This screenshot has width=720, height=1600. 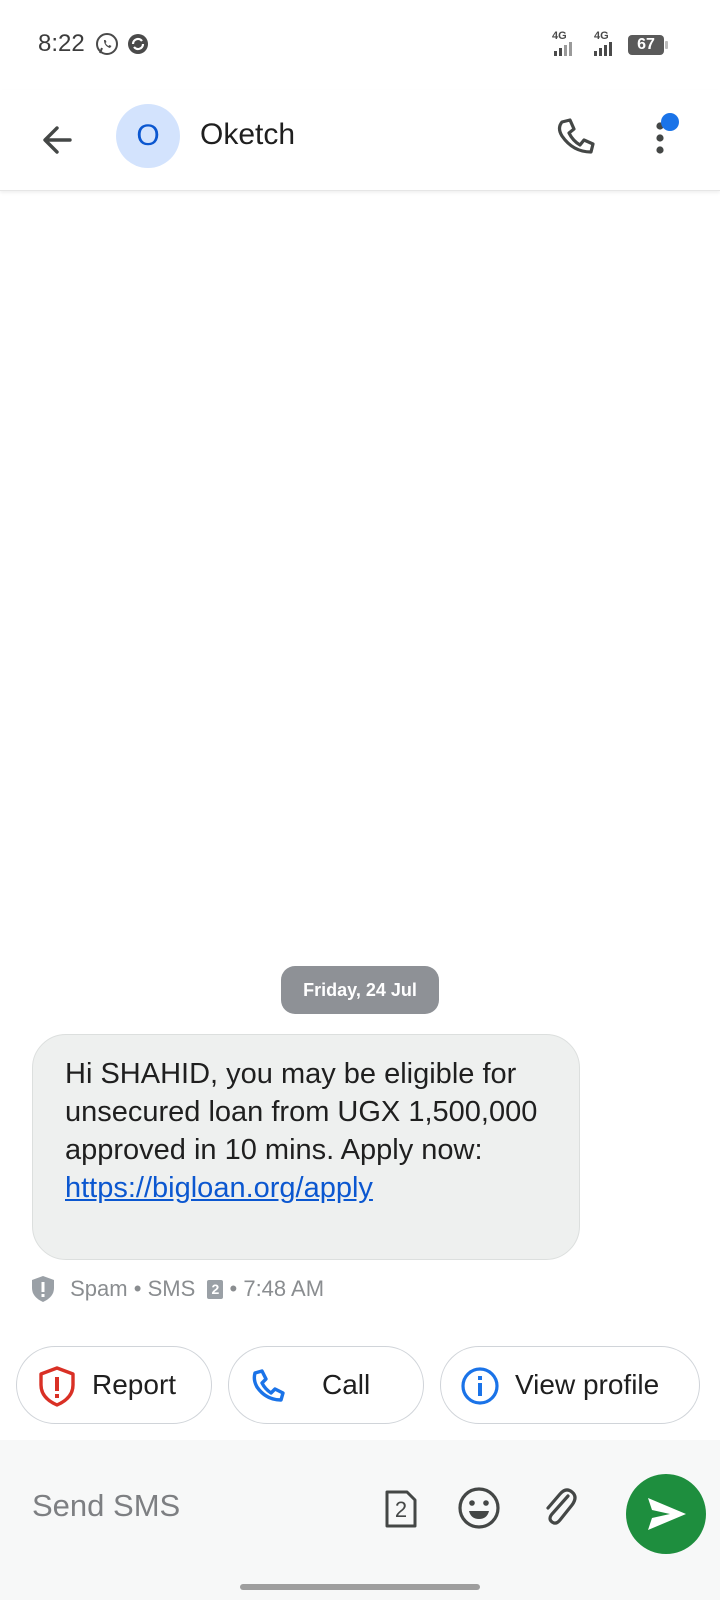 I want to click on info-icon, so click(x=480, y=1386).